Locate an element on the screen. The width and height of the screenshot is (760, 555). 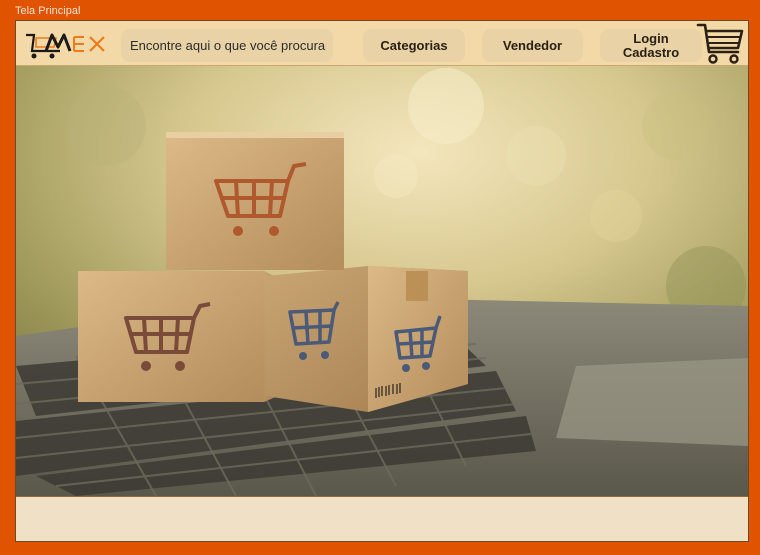
login-label: Login is located at coordinates (651, 38).